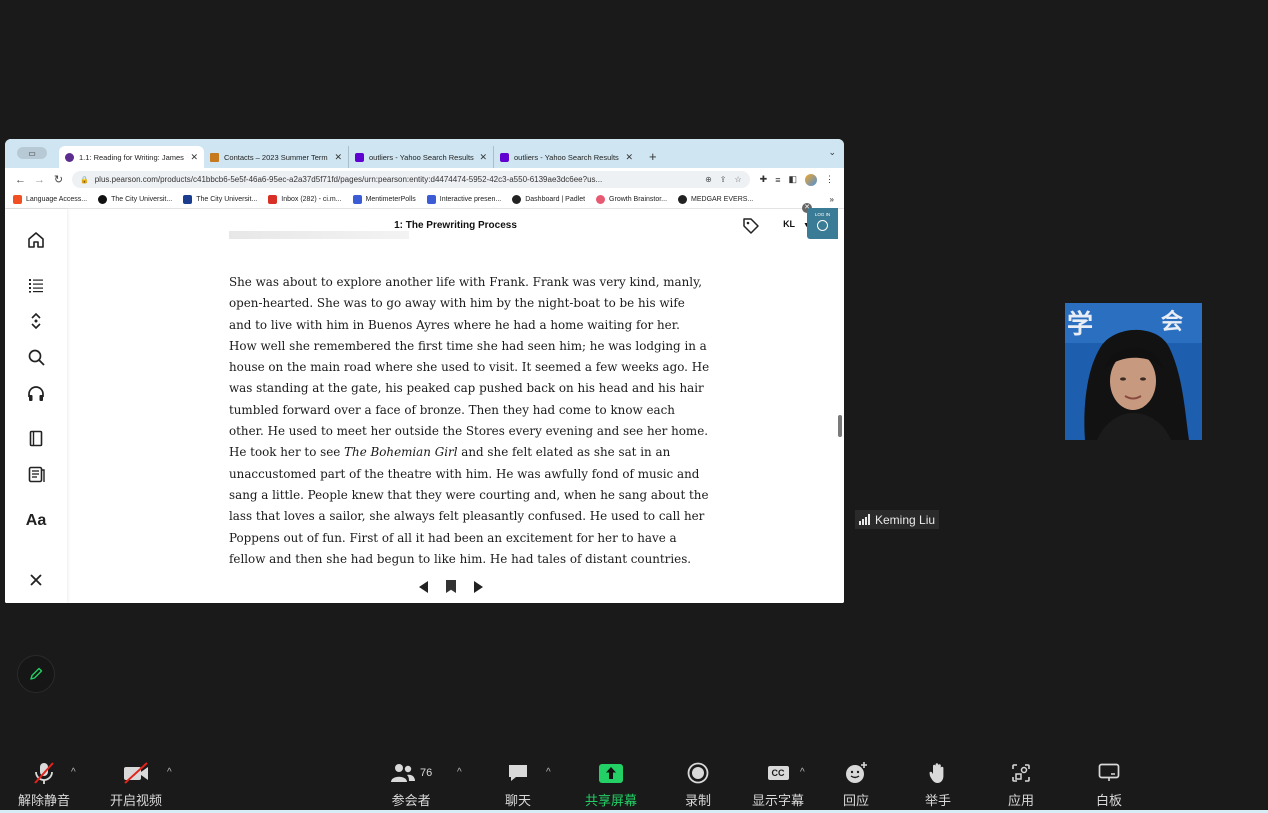 The width and height of the screenshot is (1268, 813). Describe the element at coordinates (802, 772) in the screenshot. I see `captions-options-chevron-icon: ^` at that location.